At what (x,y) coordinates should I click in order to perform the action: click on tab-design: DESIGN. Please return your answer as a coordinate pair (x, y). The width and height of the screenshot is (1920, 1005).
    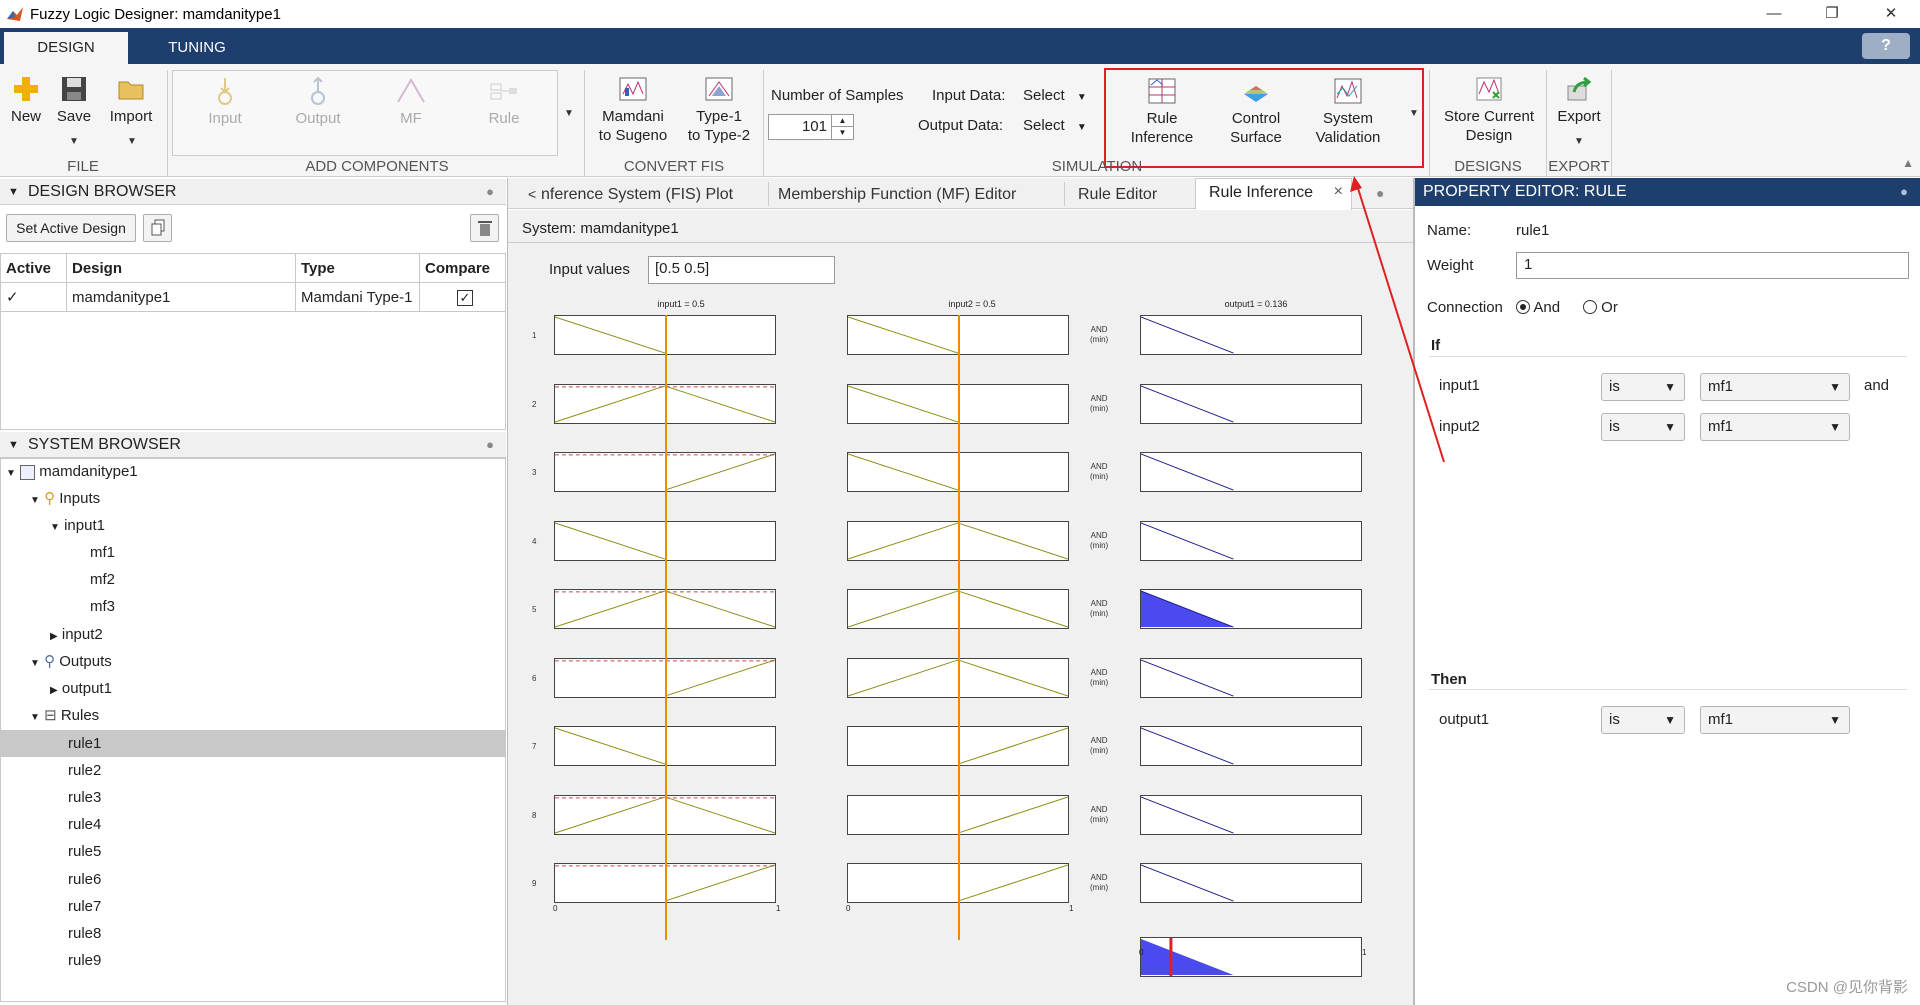
    Looking at the image, I should click on (66, 48).